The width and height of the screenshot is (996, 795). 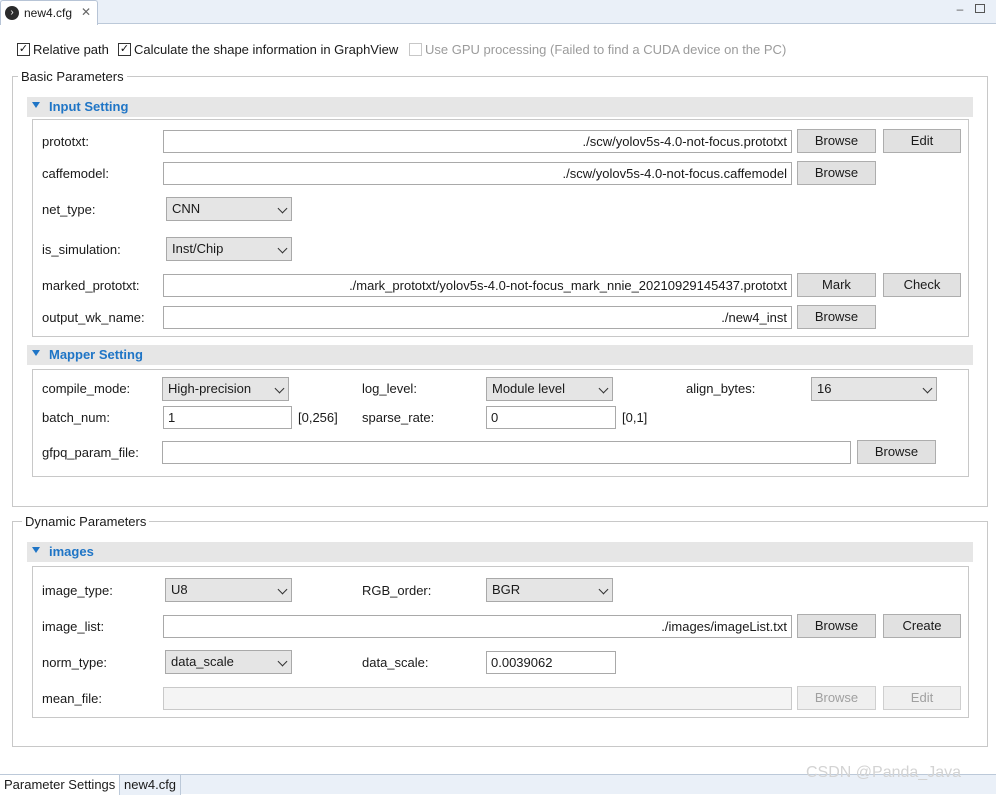 I want to click on align-bytes-select: 16, so click(x=874, y=389).